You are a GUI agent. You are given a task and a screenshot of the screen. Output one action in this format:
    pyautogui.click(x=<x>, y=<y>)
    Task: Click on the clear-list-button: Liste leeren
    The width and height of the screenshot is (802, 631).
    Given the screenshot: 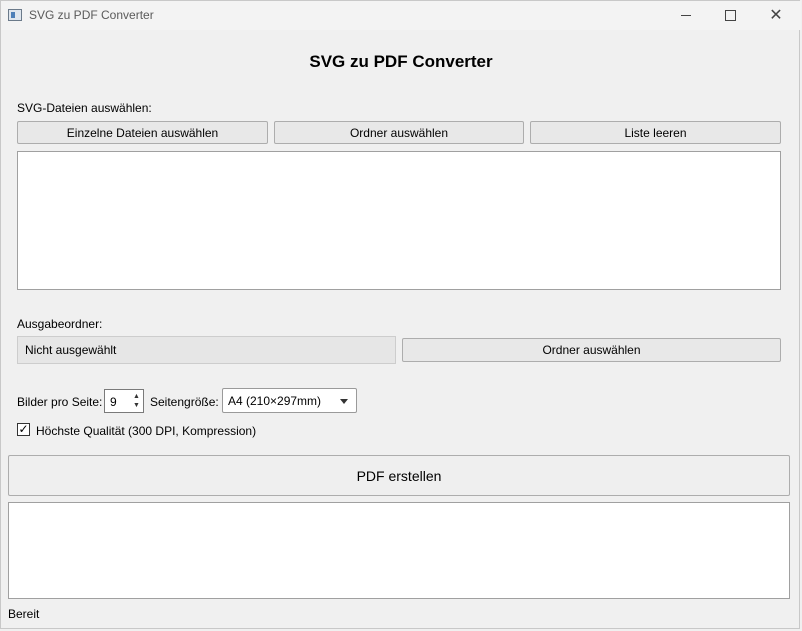 What is the action you would take?
    pyautogui.click(x=655, y=132)
    